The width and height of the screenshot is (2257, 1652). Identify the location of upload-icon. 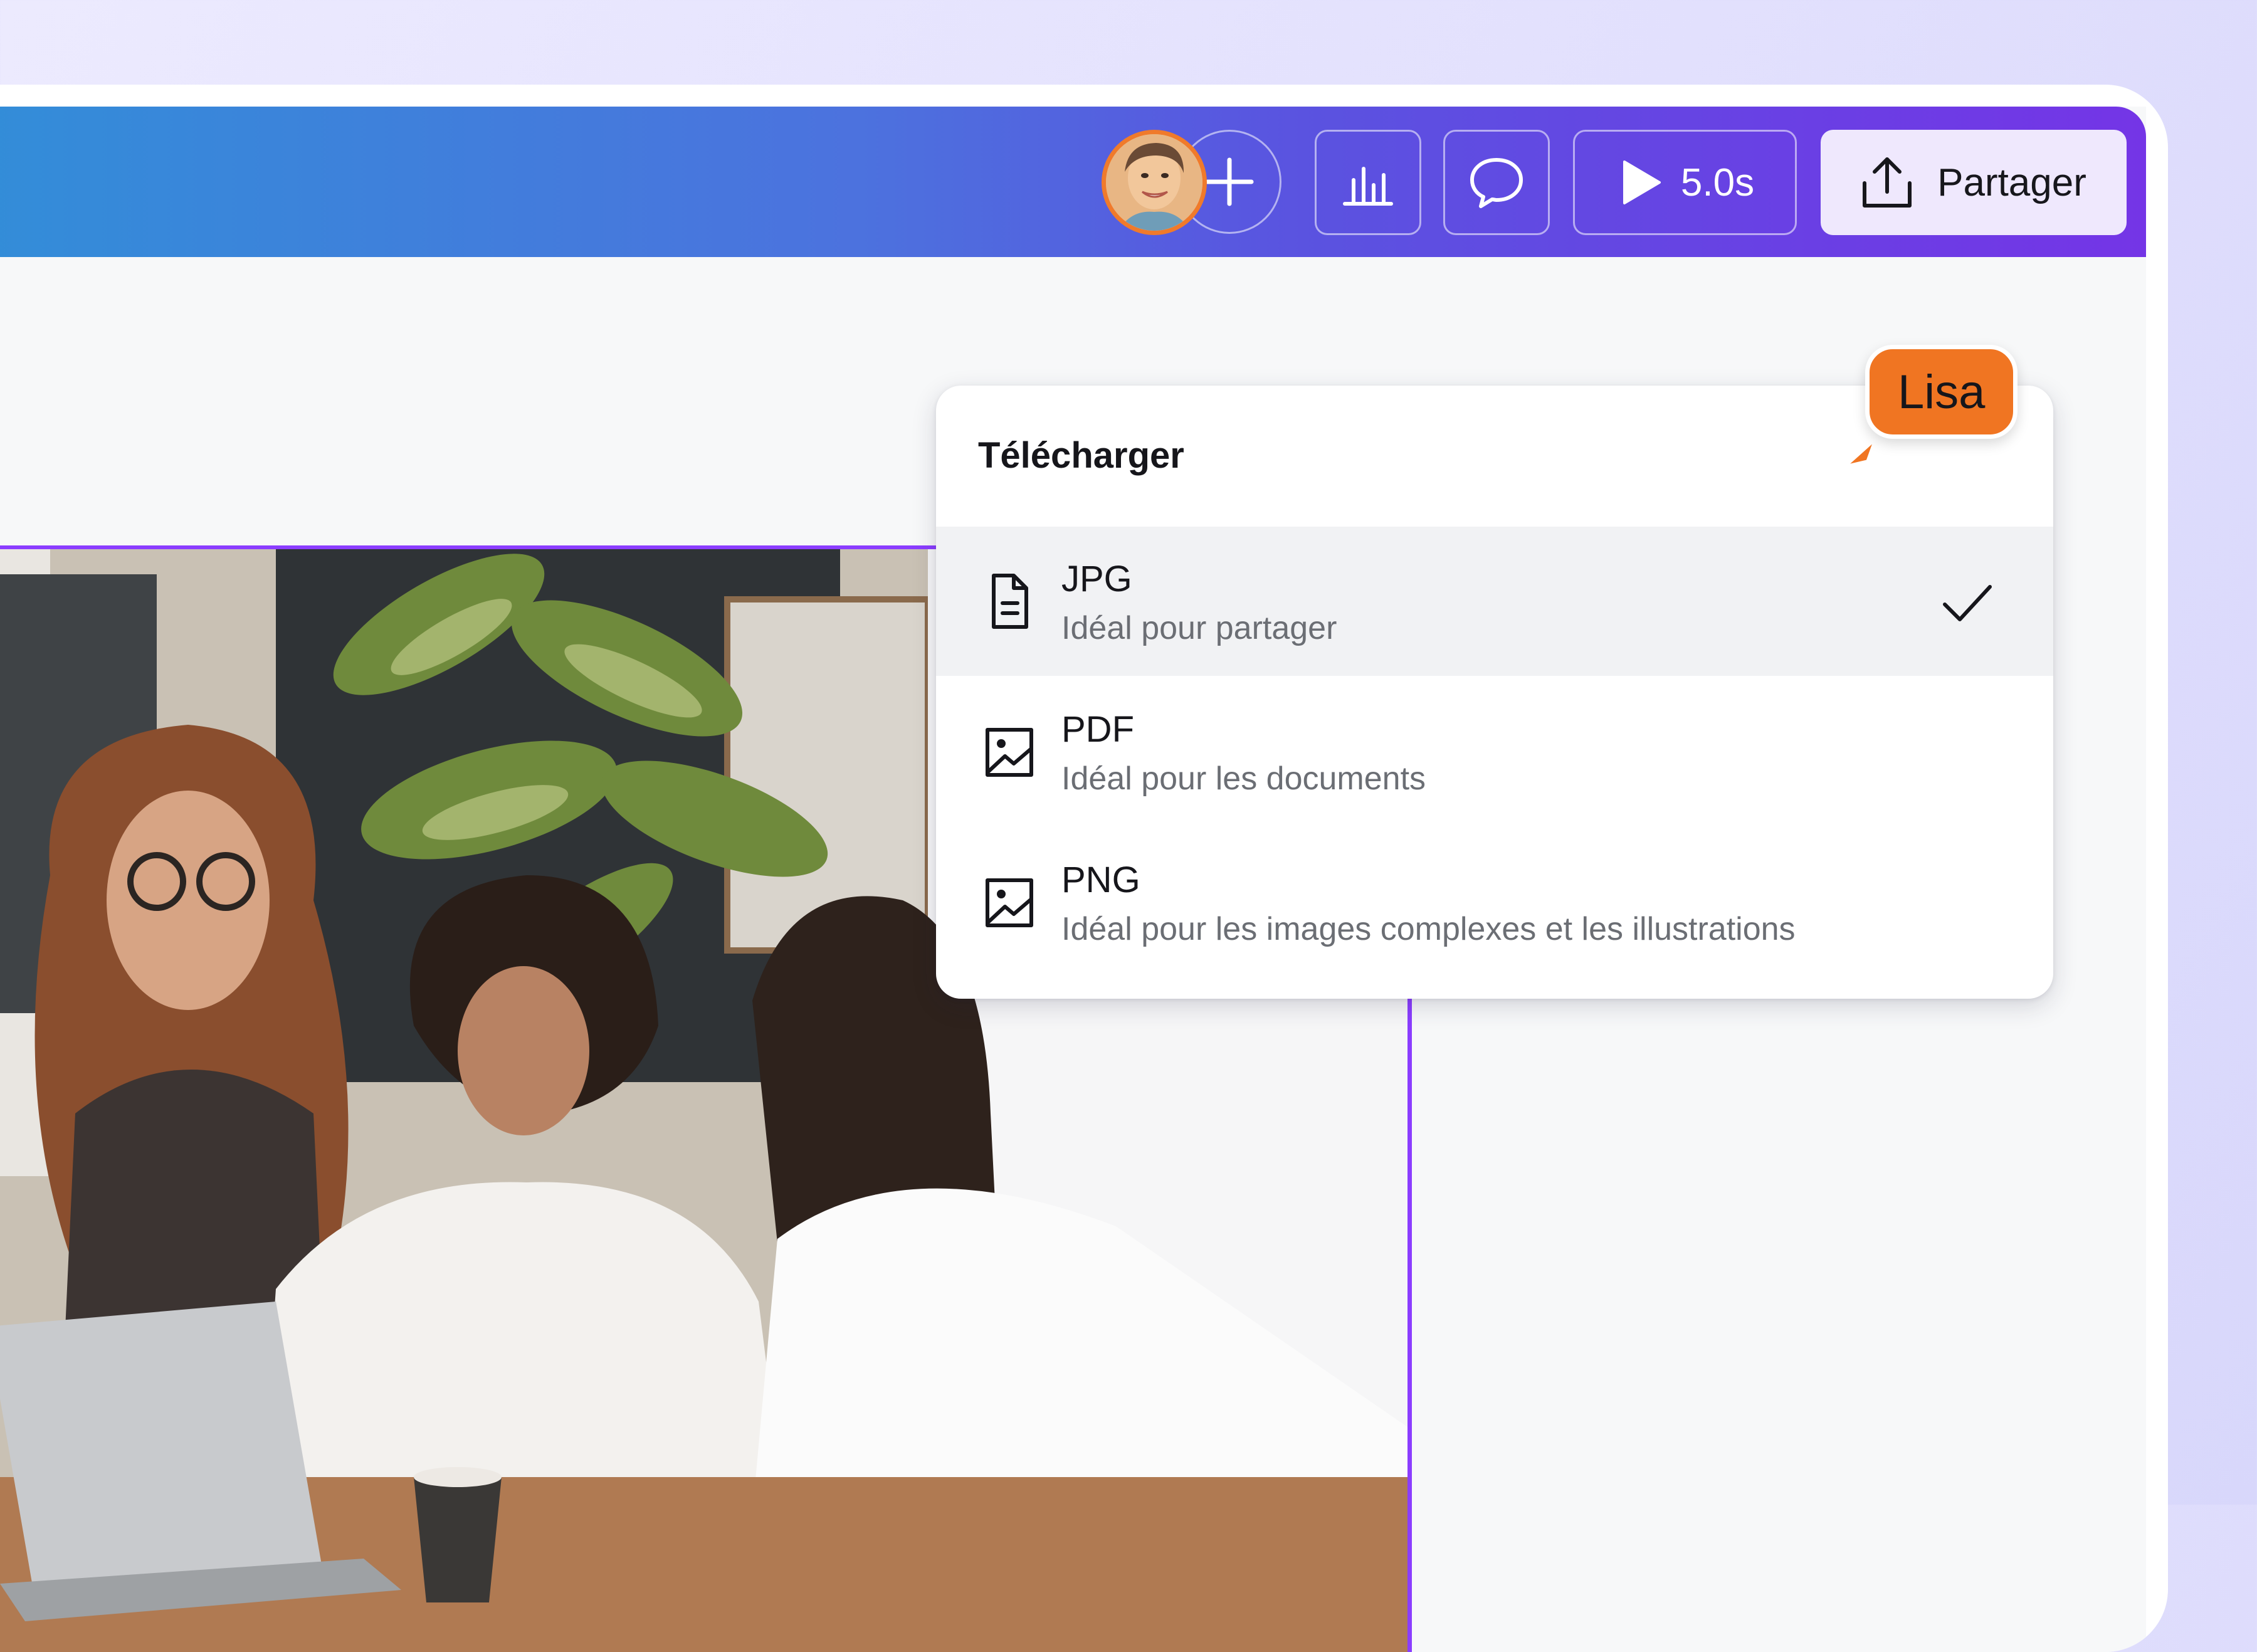
(1887, 182).